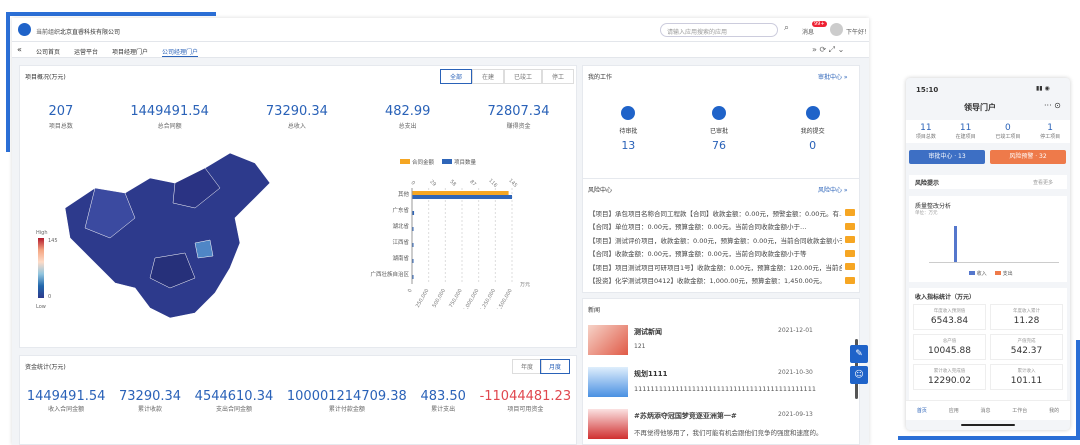 Image resolution: width=1080 pixels, height=445 pixels. I want to click on amount-tick-label: 1,000,000, so click(471, 298).